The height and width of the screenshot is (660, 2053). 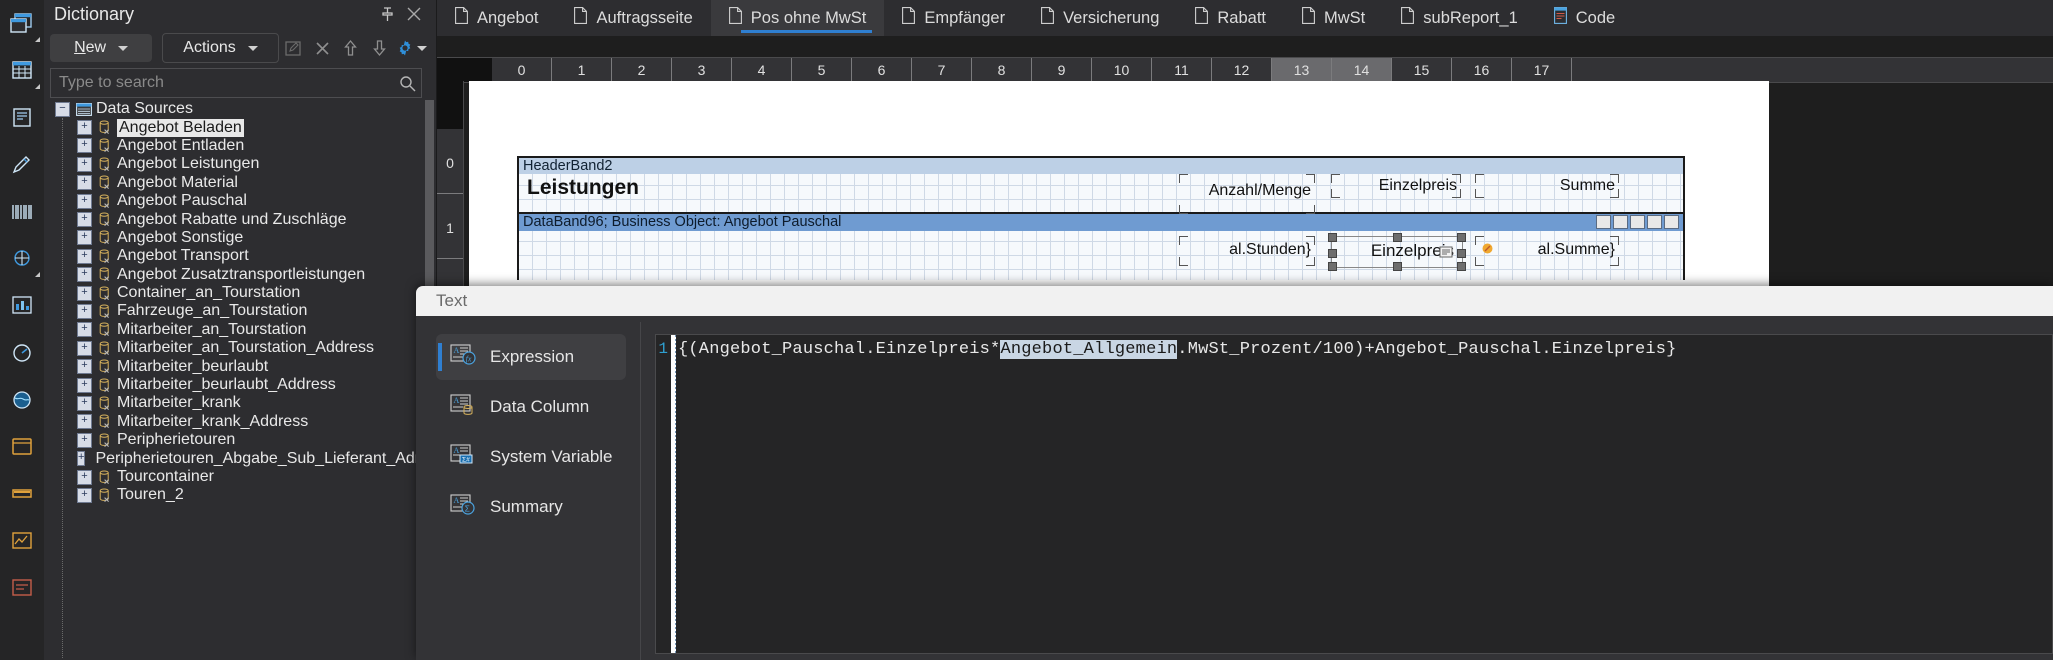 What do you see at coordinates (407, 83) in the screenshot?
I see `search-icon` at bounding box center [407, 83].